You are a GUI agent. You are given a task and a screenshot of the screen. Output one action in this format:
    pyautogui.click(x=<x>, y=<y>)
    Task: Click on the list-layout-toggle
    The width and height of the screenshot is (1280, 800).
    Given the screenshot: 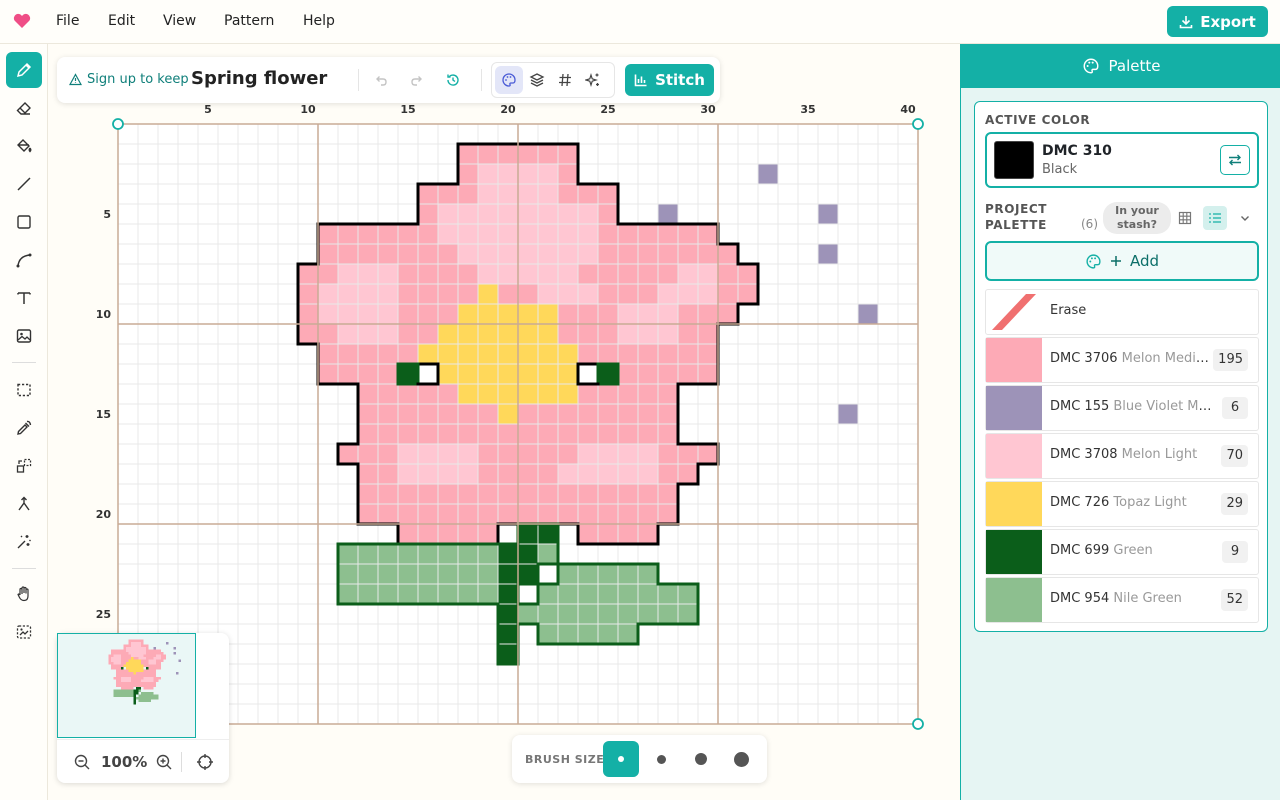 What is the action you would take?
    pyautogui.click(x=1215, y=218)
    